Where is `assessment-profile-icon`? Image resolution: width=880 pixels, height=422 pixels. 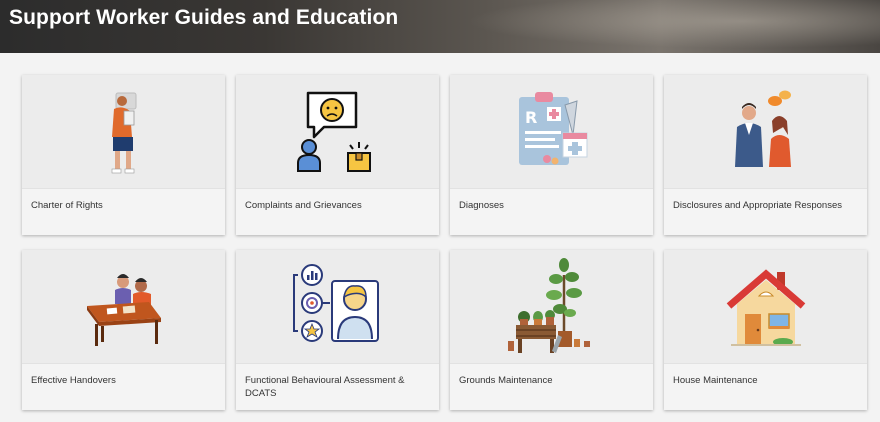
assessment-profile-icon is located at coordinates (335, 302).